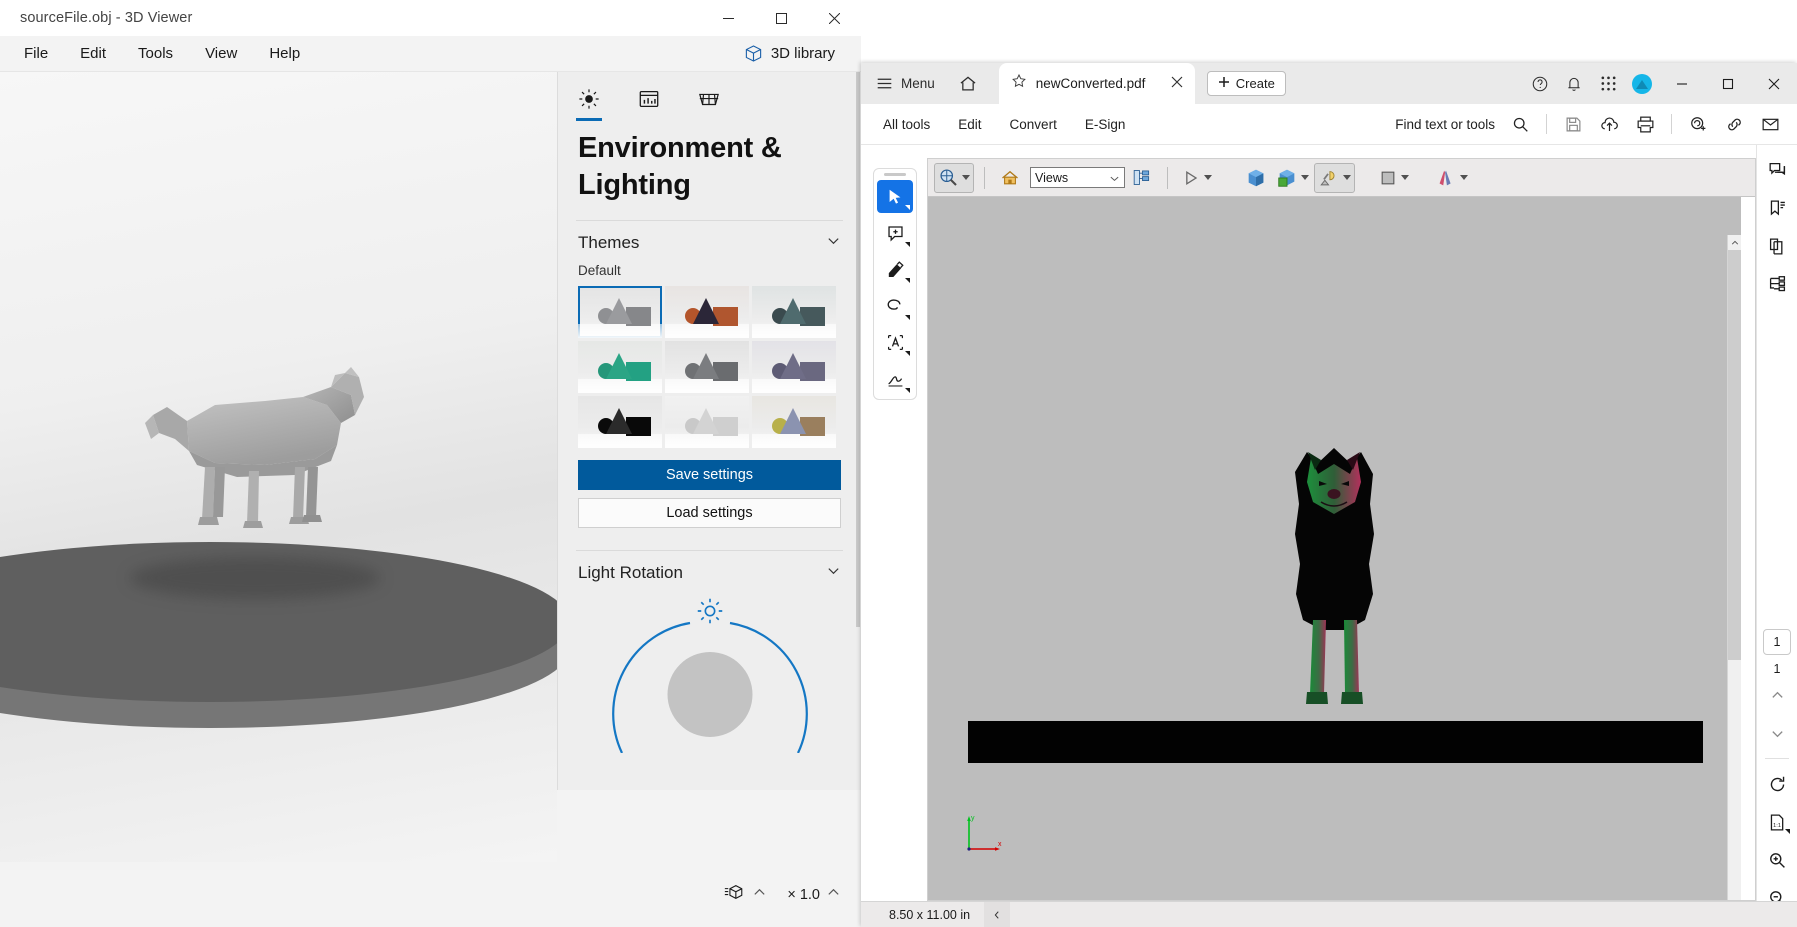 The height and width of the screenshot is (927, 1797). I want to click on find-label: Find text or tools, so click(1445, 124).